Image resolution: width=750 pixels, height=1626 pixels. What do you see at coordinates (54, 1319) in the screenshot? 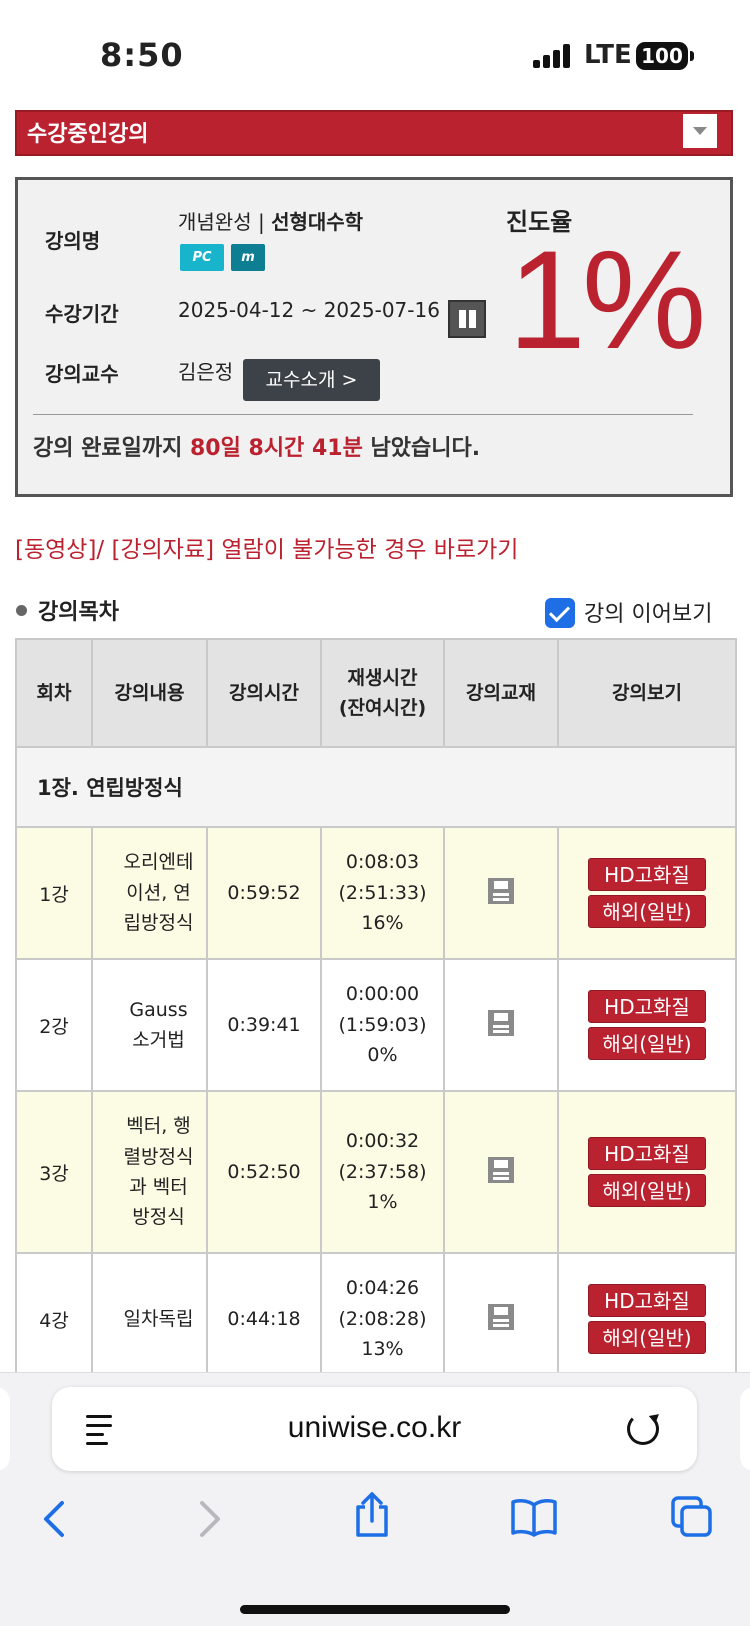
I see `row-no: 4강` at bounding box center [54, 1319].